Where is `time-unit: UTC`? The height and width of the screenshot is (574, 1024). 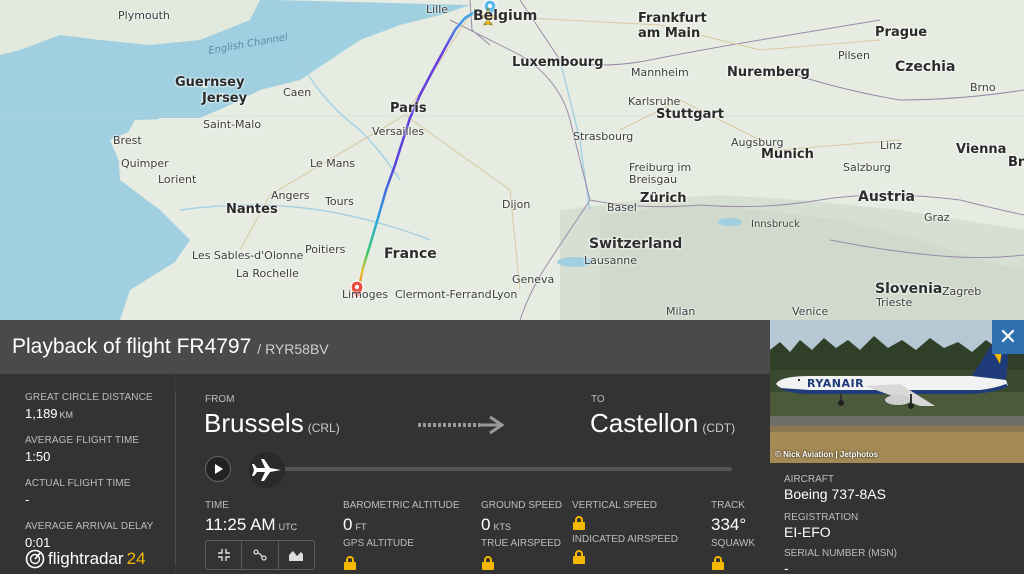
time-unit: UTC is located at coordinates (288, 527).